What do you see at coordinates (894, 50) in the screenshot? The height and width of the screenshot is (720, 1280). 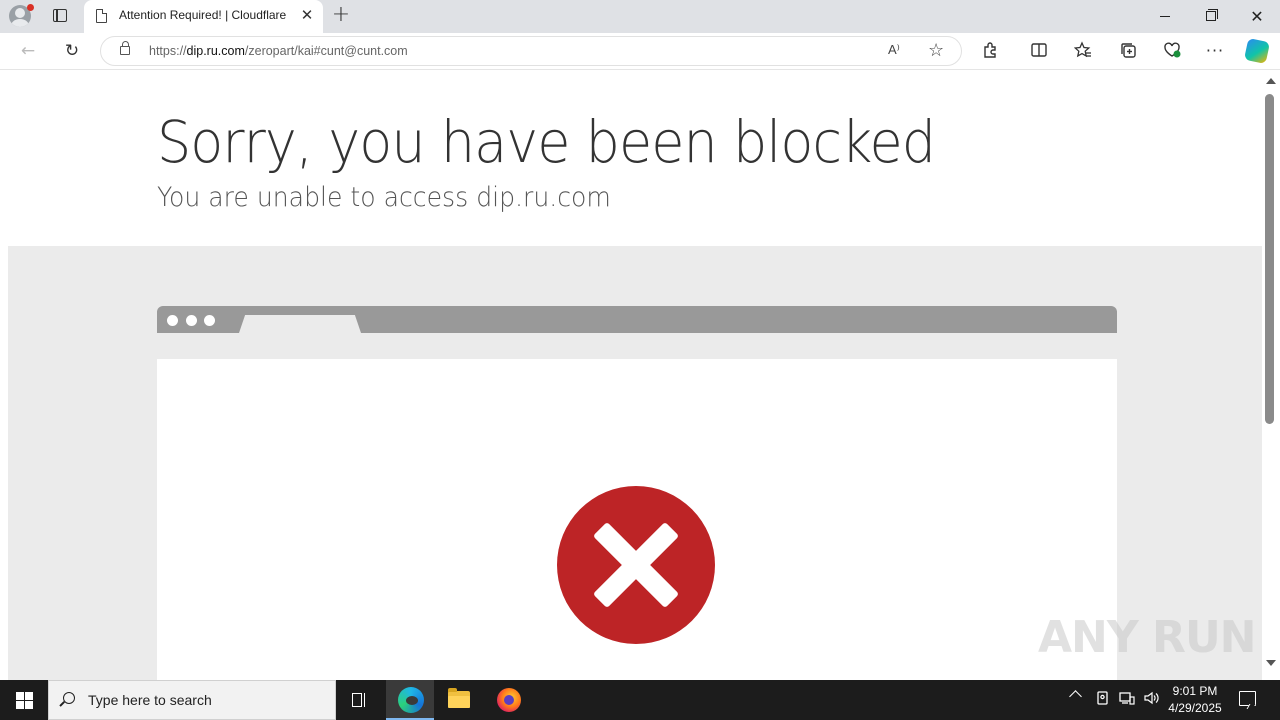 I see `read-aloud-icon: A⁾` at bounding box center [894, 50].